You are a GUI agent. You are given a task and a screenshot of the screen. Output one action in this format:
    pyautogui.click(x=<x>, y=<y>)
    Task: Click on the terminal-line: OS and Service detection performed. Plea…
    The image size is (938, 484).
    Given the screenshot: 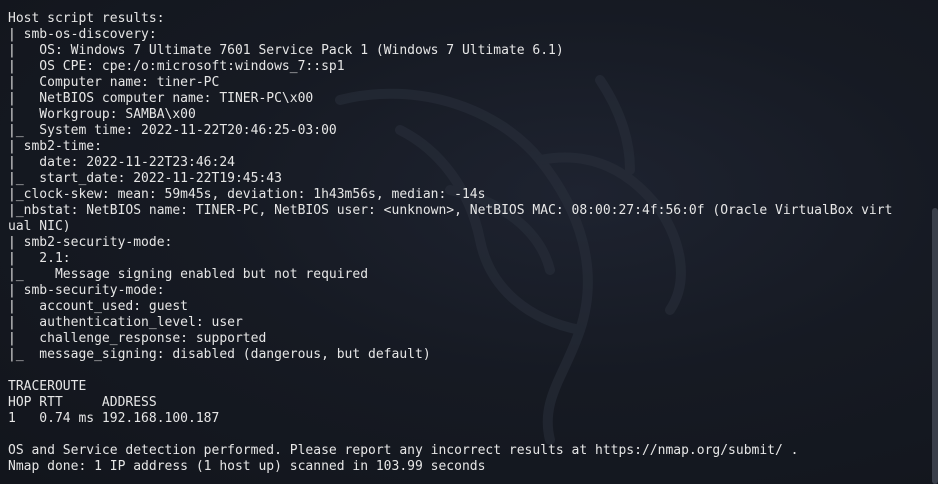 What is the action you would take?
    pyautogui.click(x=403, y=450)
    